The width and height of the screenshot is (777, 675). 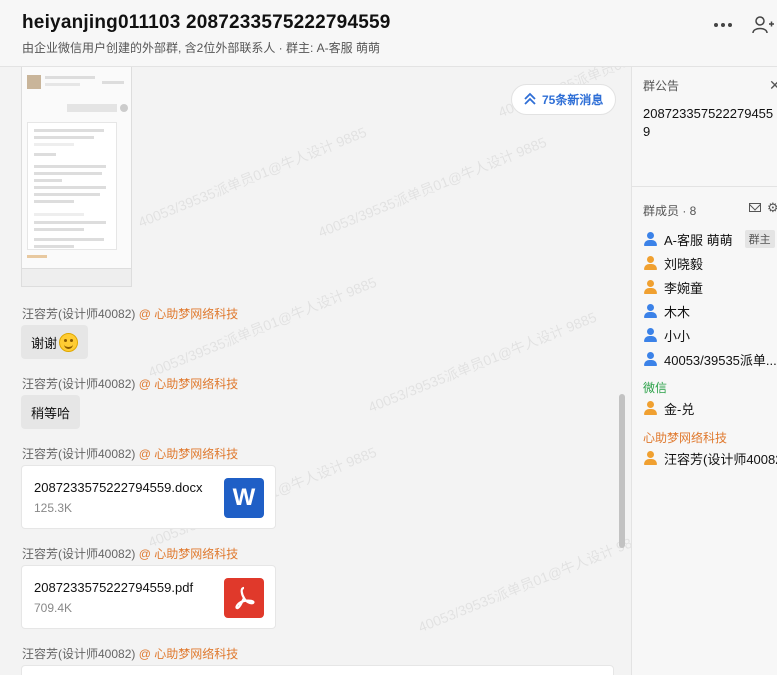 What do you see at coordinates (773, 85) in the screenshot?
I see `close-icon: ✕` at bounding box center [773, 85].